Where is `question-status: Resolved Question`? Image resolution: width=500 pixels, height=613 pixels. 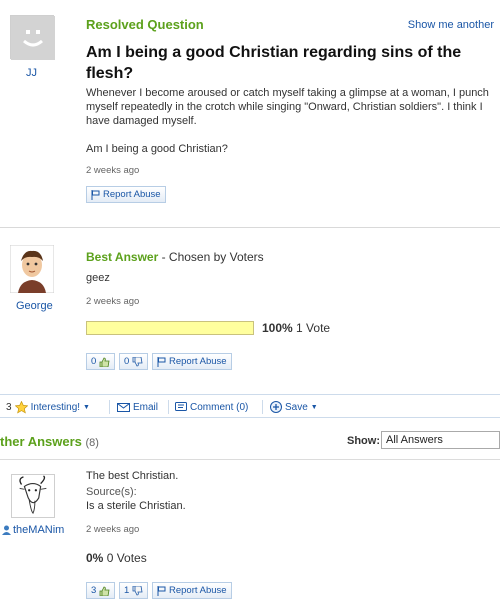
question-status: Resolved Question is located at coordinates (145, 24).